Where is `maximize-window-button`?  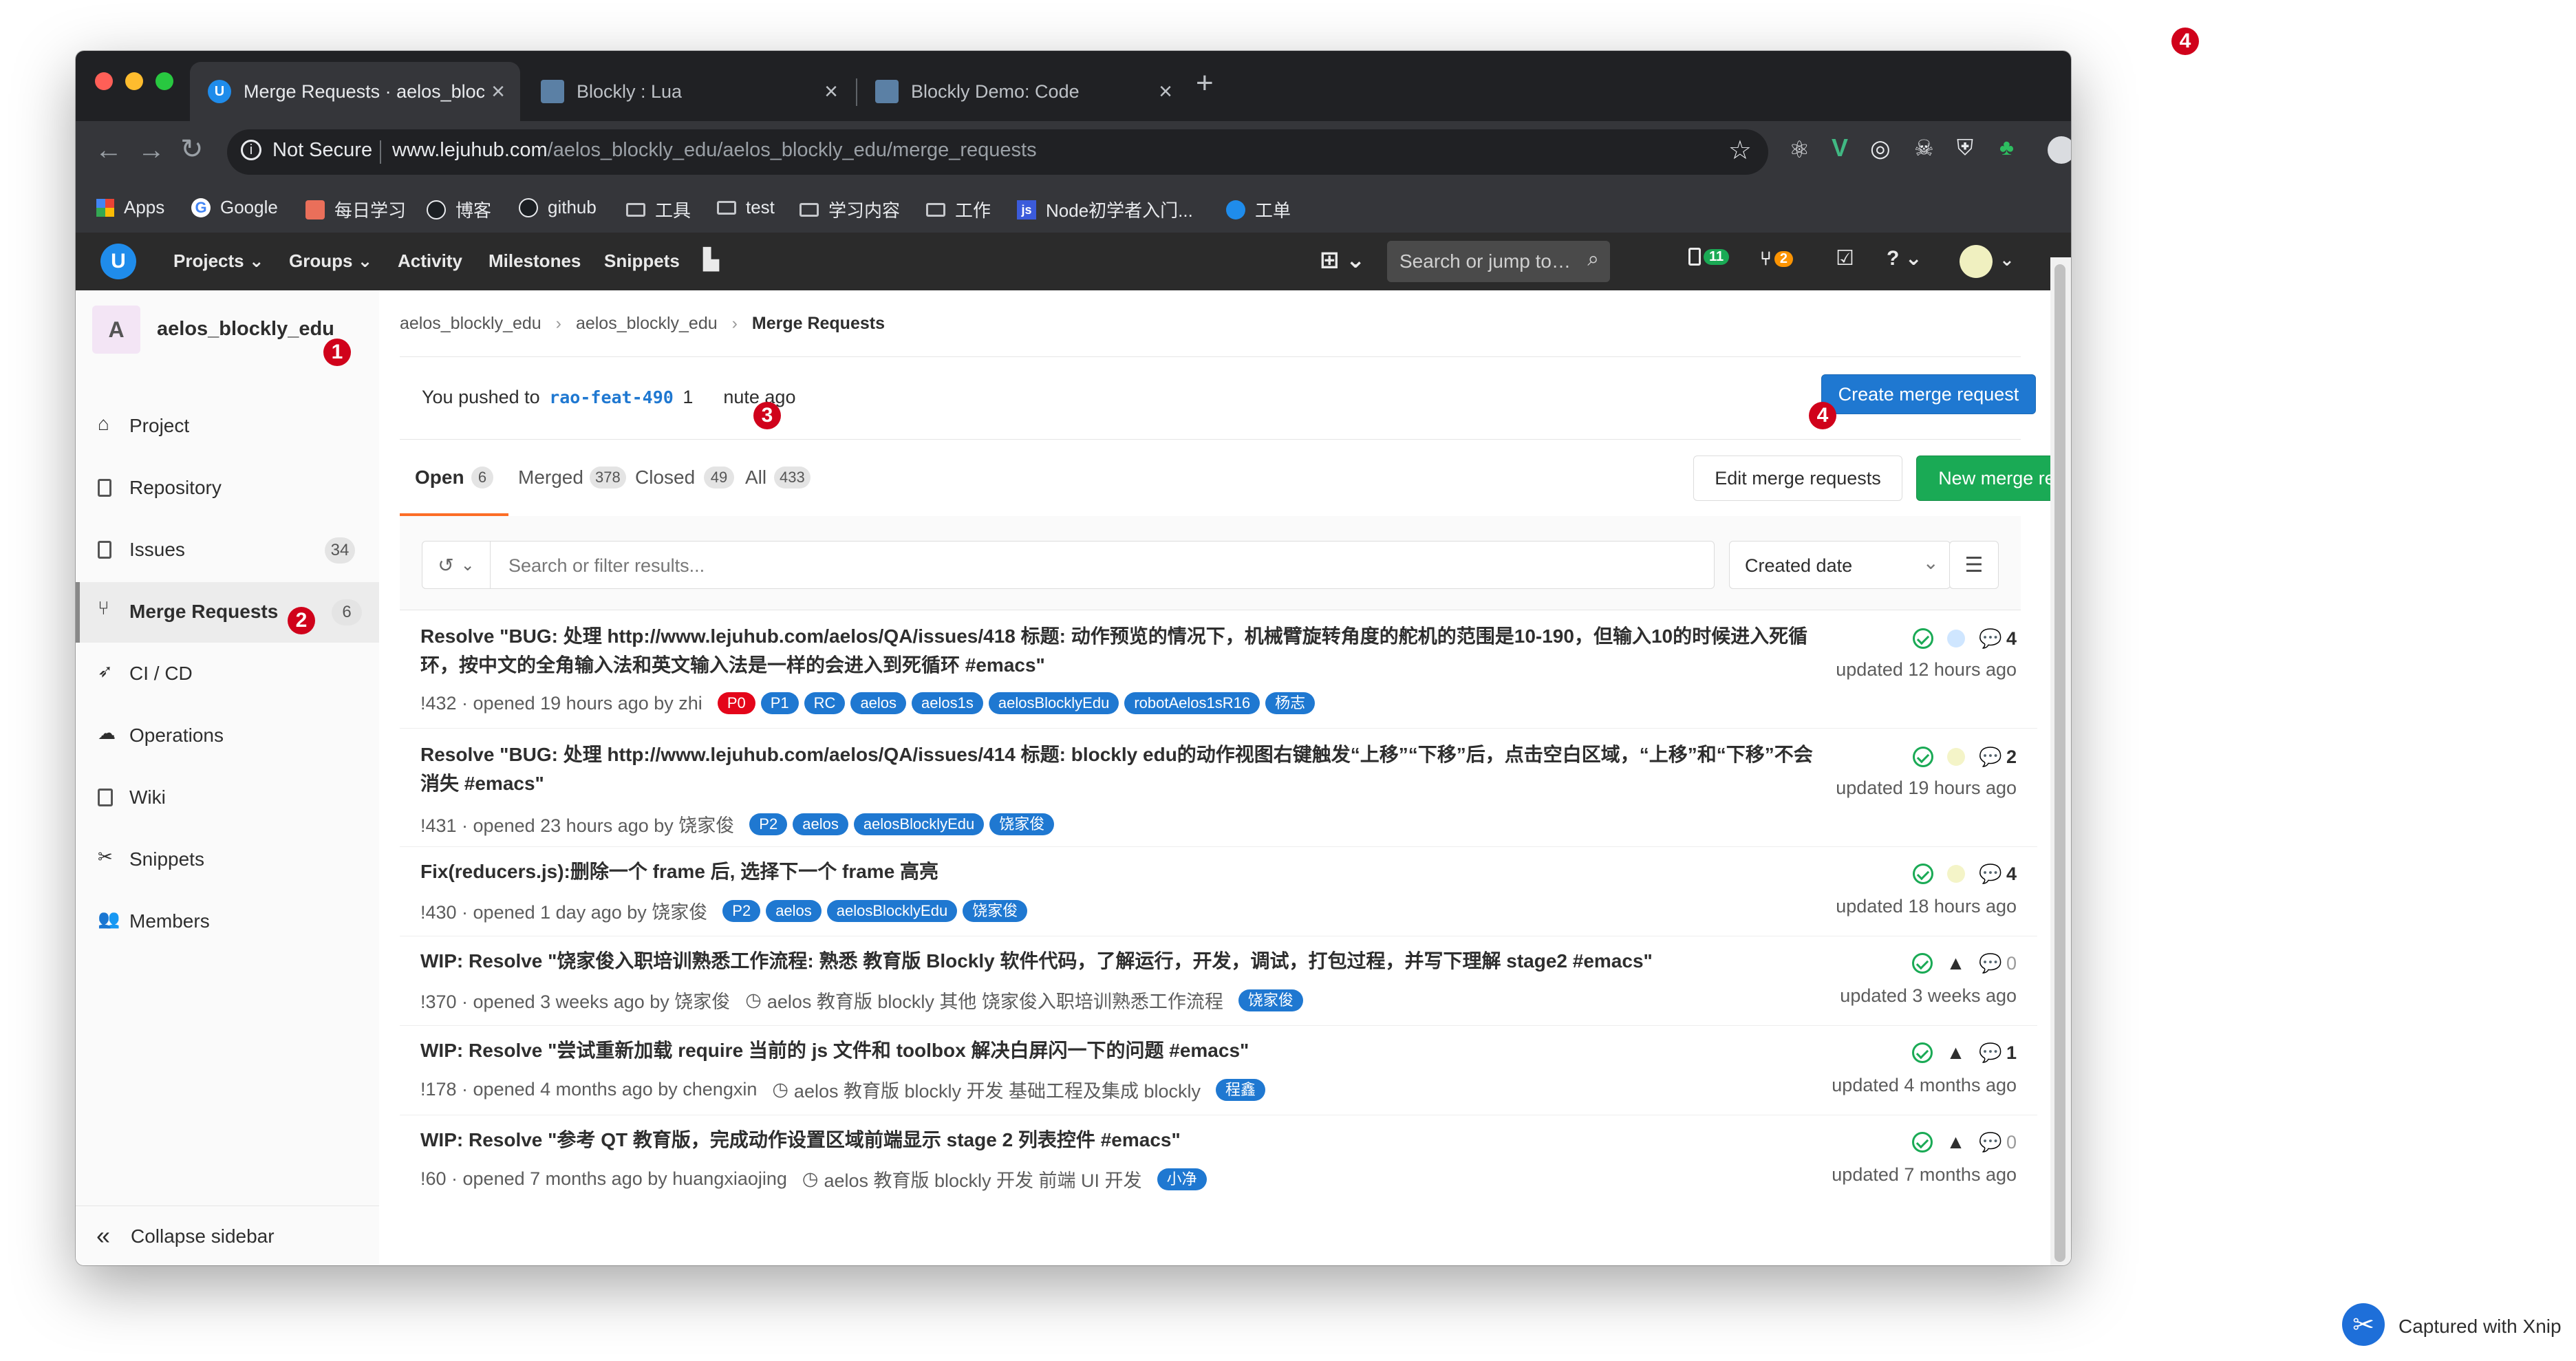
maximize-window-button is located at coordinates (164, 81).